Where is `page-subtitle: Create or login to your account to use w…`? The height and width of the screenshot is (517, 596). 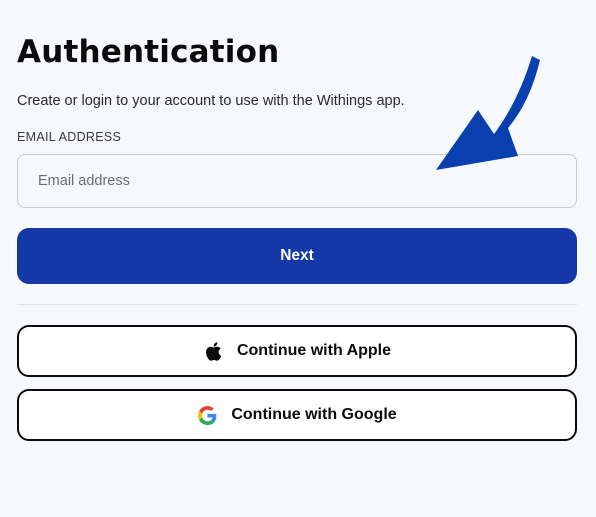
page-subtitle: Create or login to your account to use w… is located at coordinates (211, 101).